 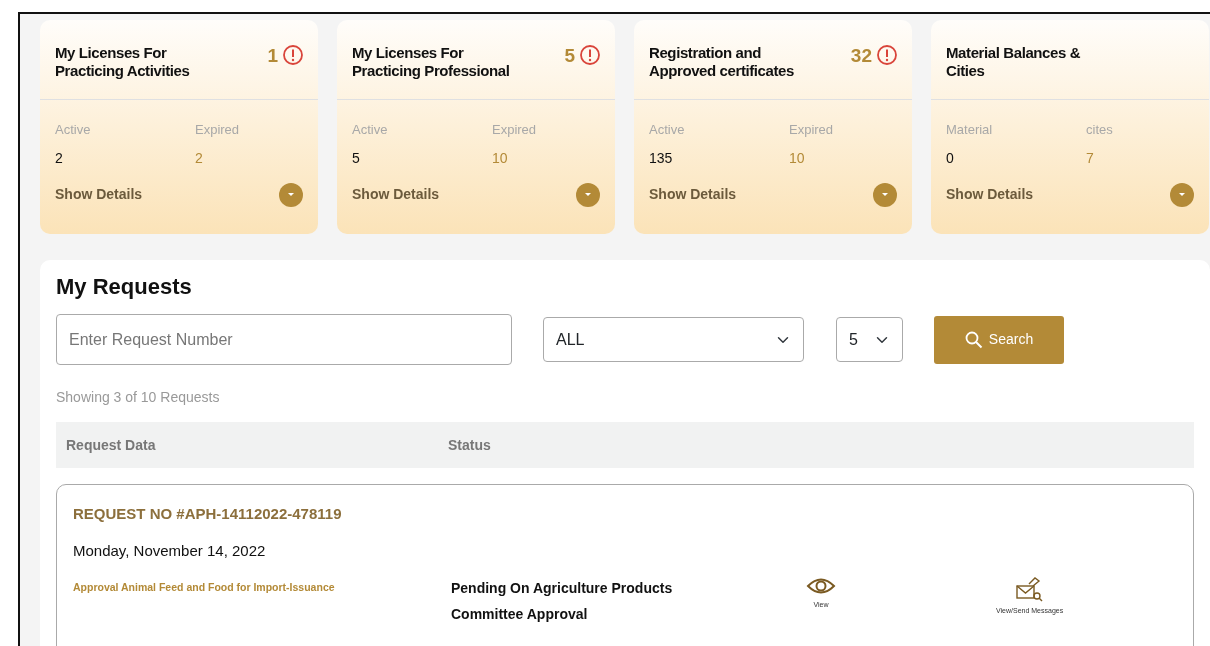 I want to click on card-title: My Licenses For Practicing Activities, so click(x=123, y=62).